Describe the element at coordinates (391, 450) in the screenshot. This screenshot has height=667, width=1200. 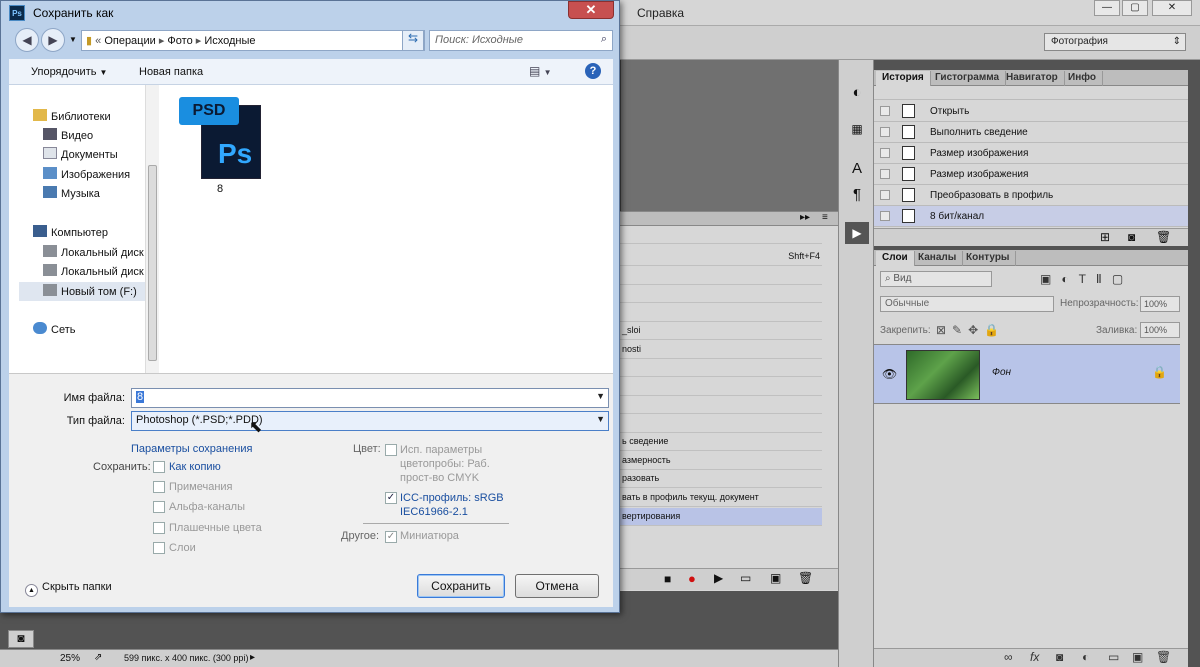
I see `proof-checkbox` at that location.